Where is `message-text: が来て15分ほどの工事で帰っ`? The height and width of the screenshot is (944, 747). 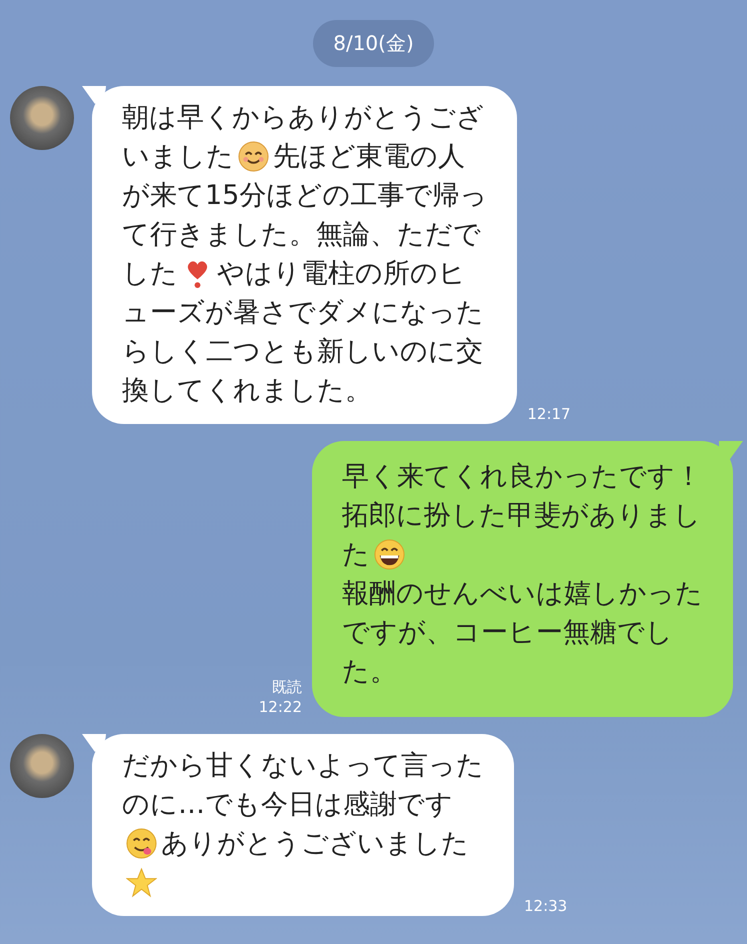 message-text: が来て15分ほどの工事で帰っ is located at coordinates (305, 196).